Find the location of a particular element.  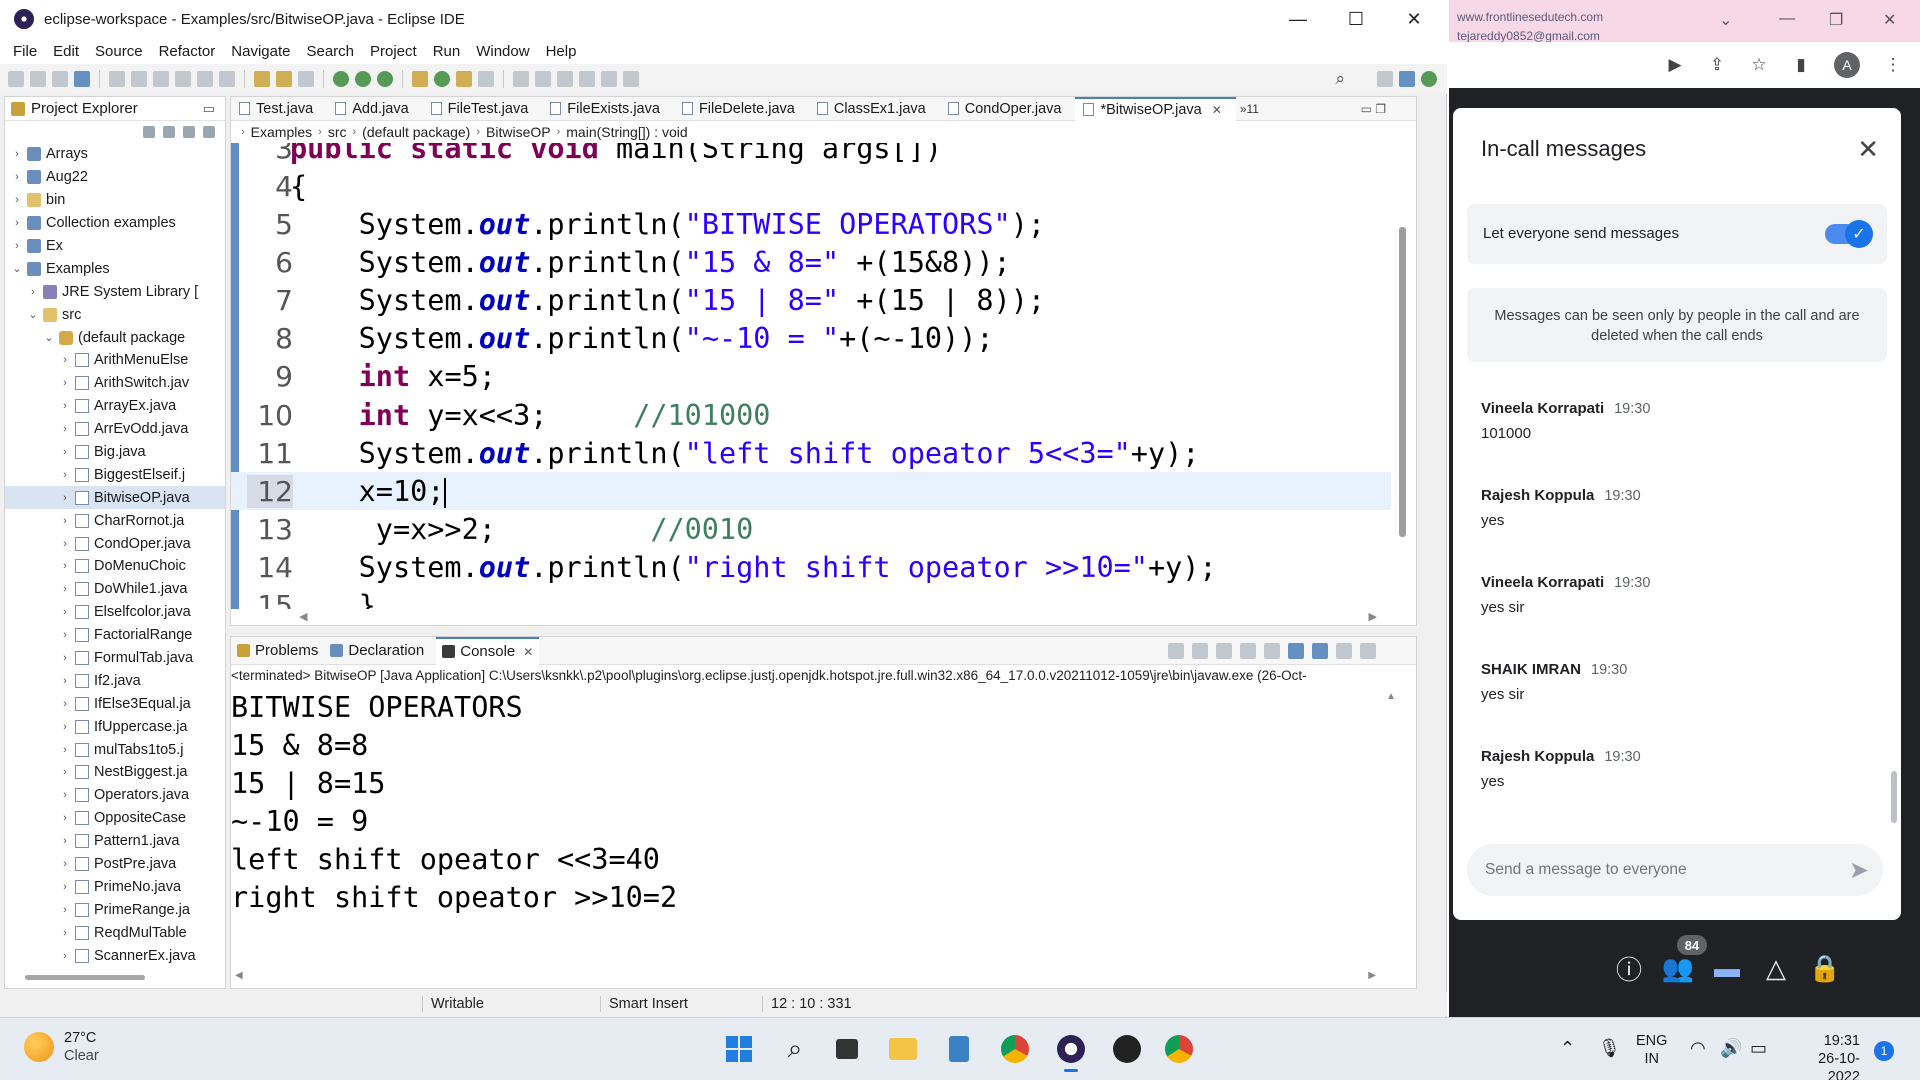

language-indicator: ENG IN is located at coordinates (1651, 1050).